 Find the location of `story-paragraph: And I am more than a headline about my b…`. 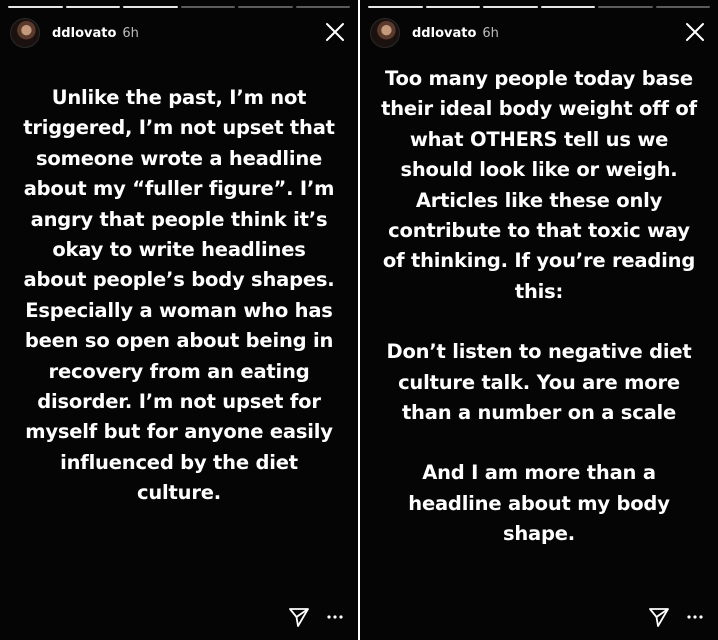

story-paragraph: And I am more than a headline about my b… is located at coordinates (539, 503).